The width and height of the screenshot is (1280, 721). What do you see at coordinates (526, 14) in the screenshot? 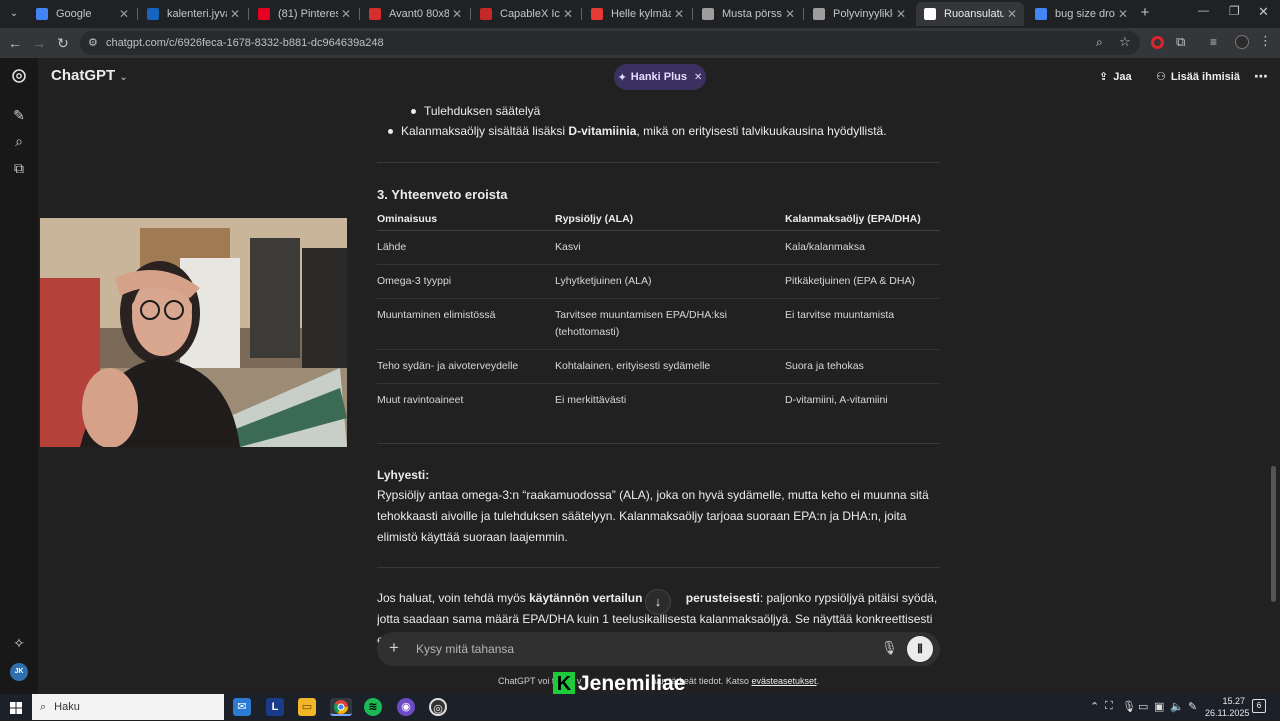
I see `browser-tab: CapableX Ice Bath✕` at bounding box center [526, 14].